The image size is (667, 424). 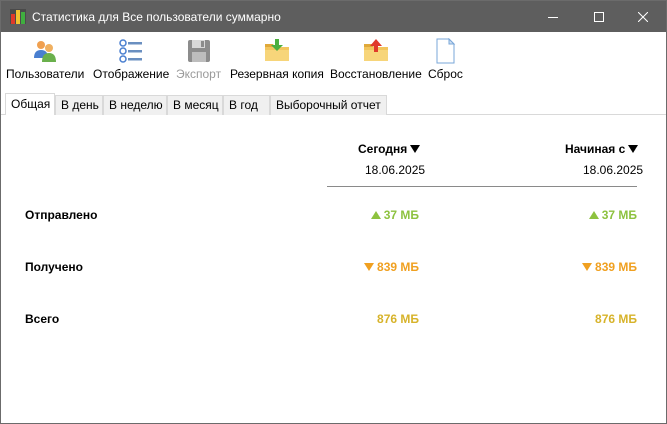 I want to click on maximize-icon, so click(x=599, y=16).